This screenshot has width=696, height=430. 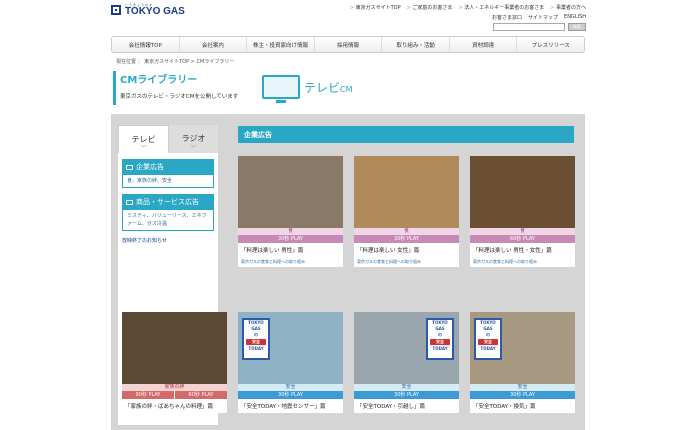 I want to click on card-title: 「家族の絆・ばあちゃんの料理」篇, so click(x=169, y=407).